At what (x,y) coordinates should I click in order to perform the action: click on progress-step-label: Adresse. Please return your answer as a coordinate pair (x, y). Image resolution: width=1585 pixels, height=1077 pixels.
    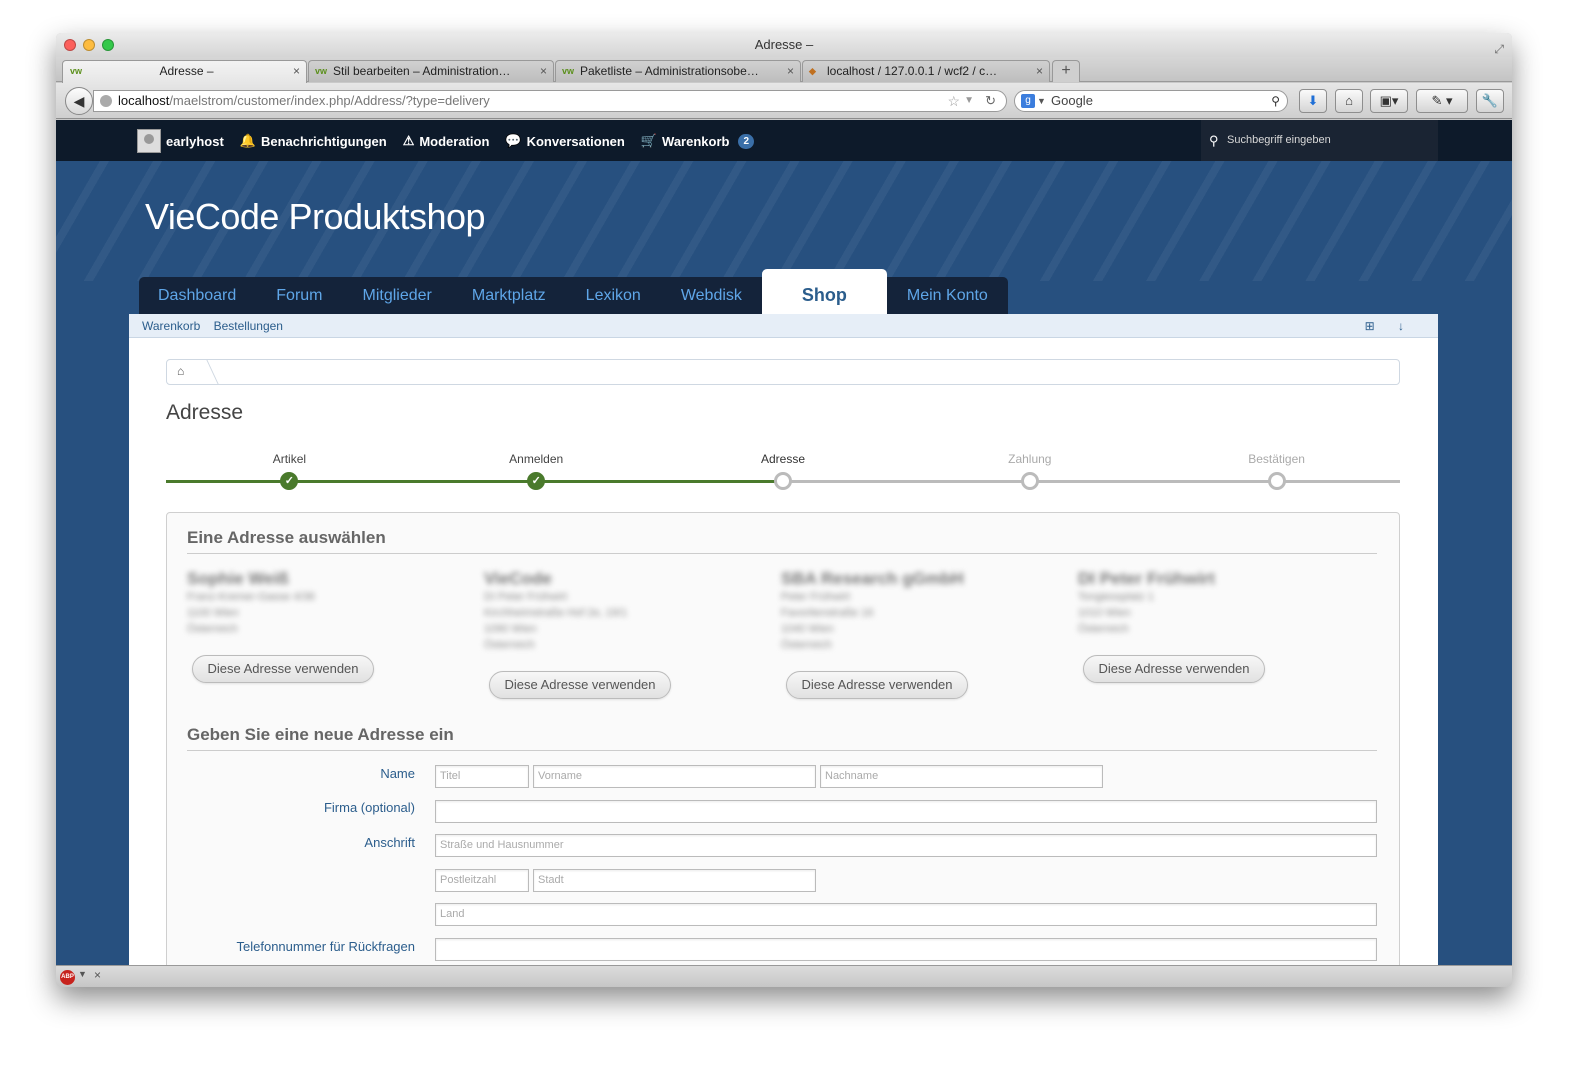
    Looking at the image, I should click on (783, 459).